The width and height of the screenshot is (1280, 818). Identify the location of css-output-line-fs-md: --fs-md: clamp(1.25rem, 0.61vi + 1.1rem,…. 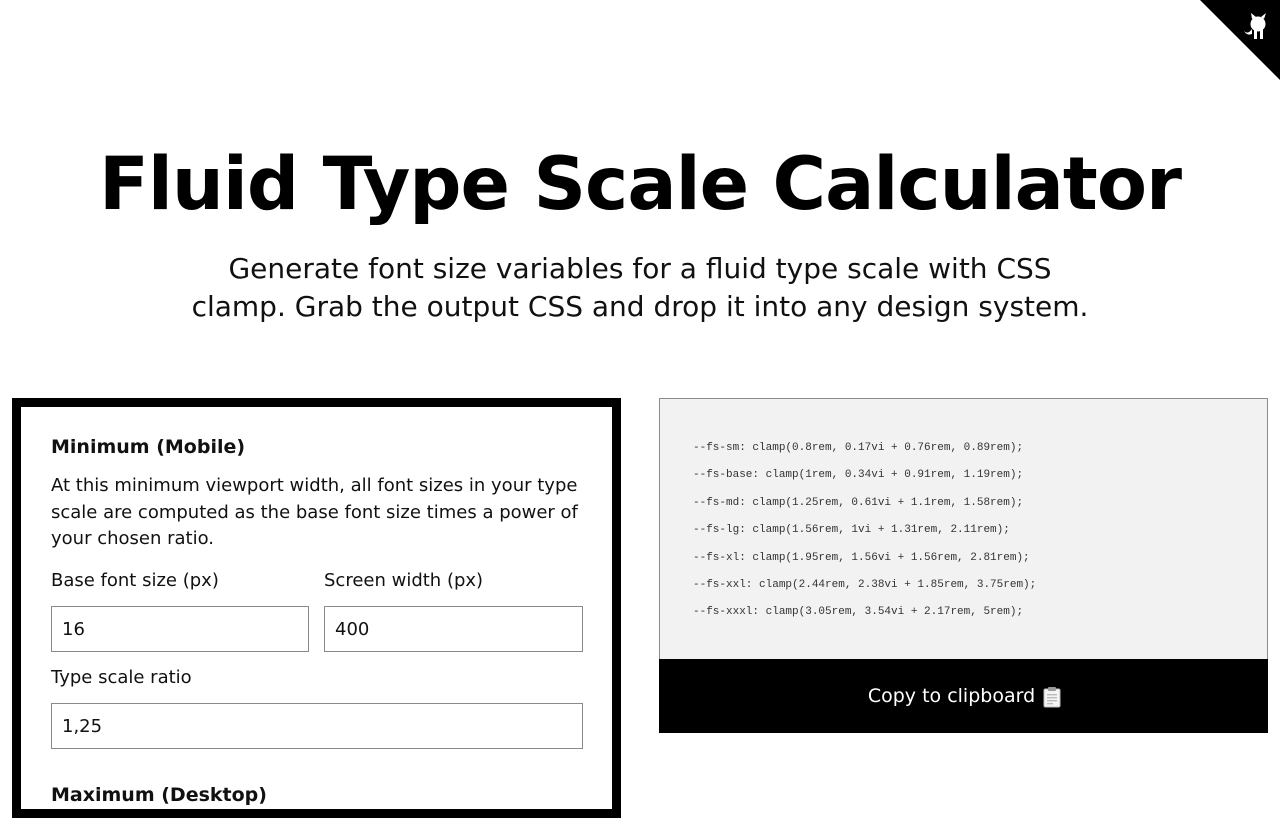
(858, 502).